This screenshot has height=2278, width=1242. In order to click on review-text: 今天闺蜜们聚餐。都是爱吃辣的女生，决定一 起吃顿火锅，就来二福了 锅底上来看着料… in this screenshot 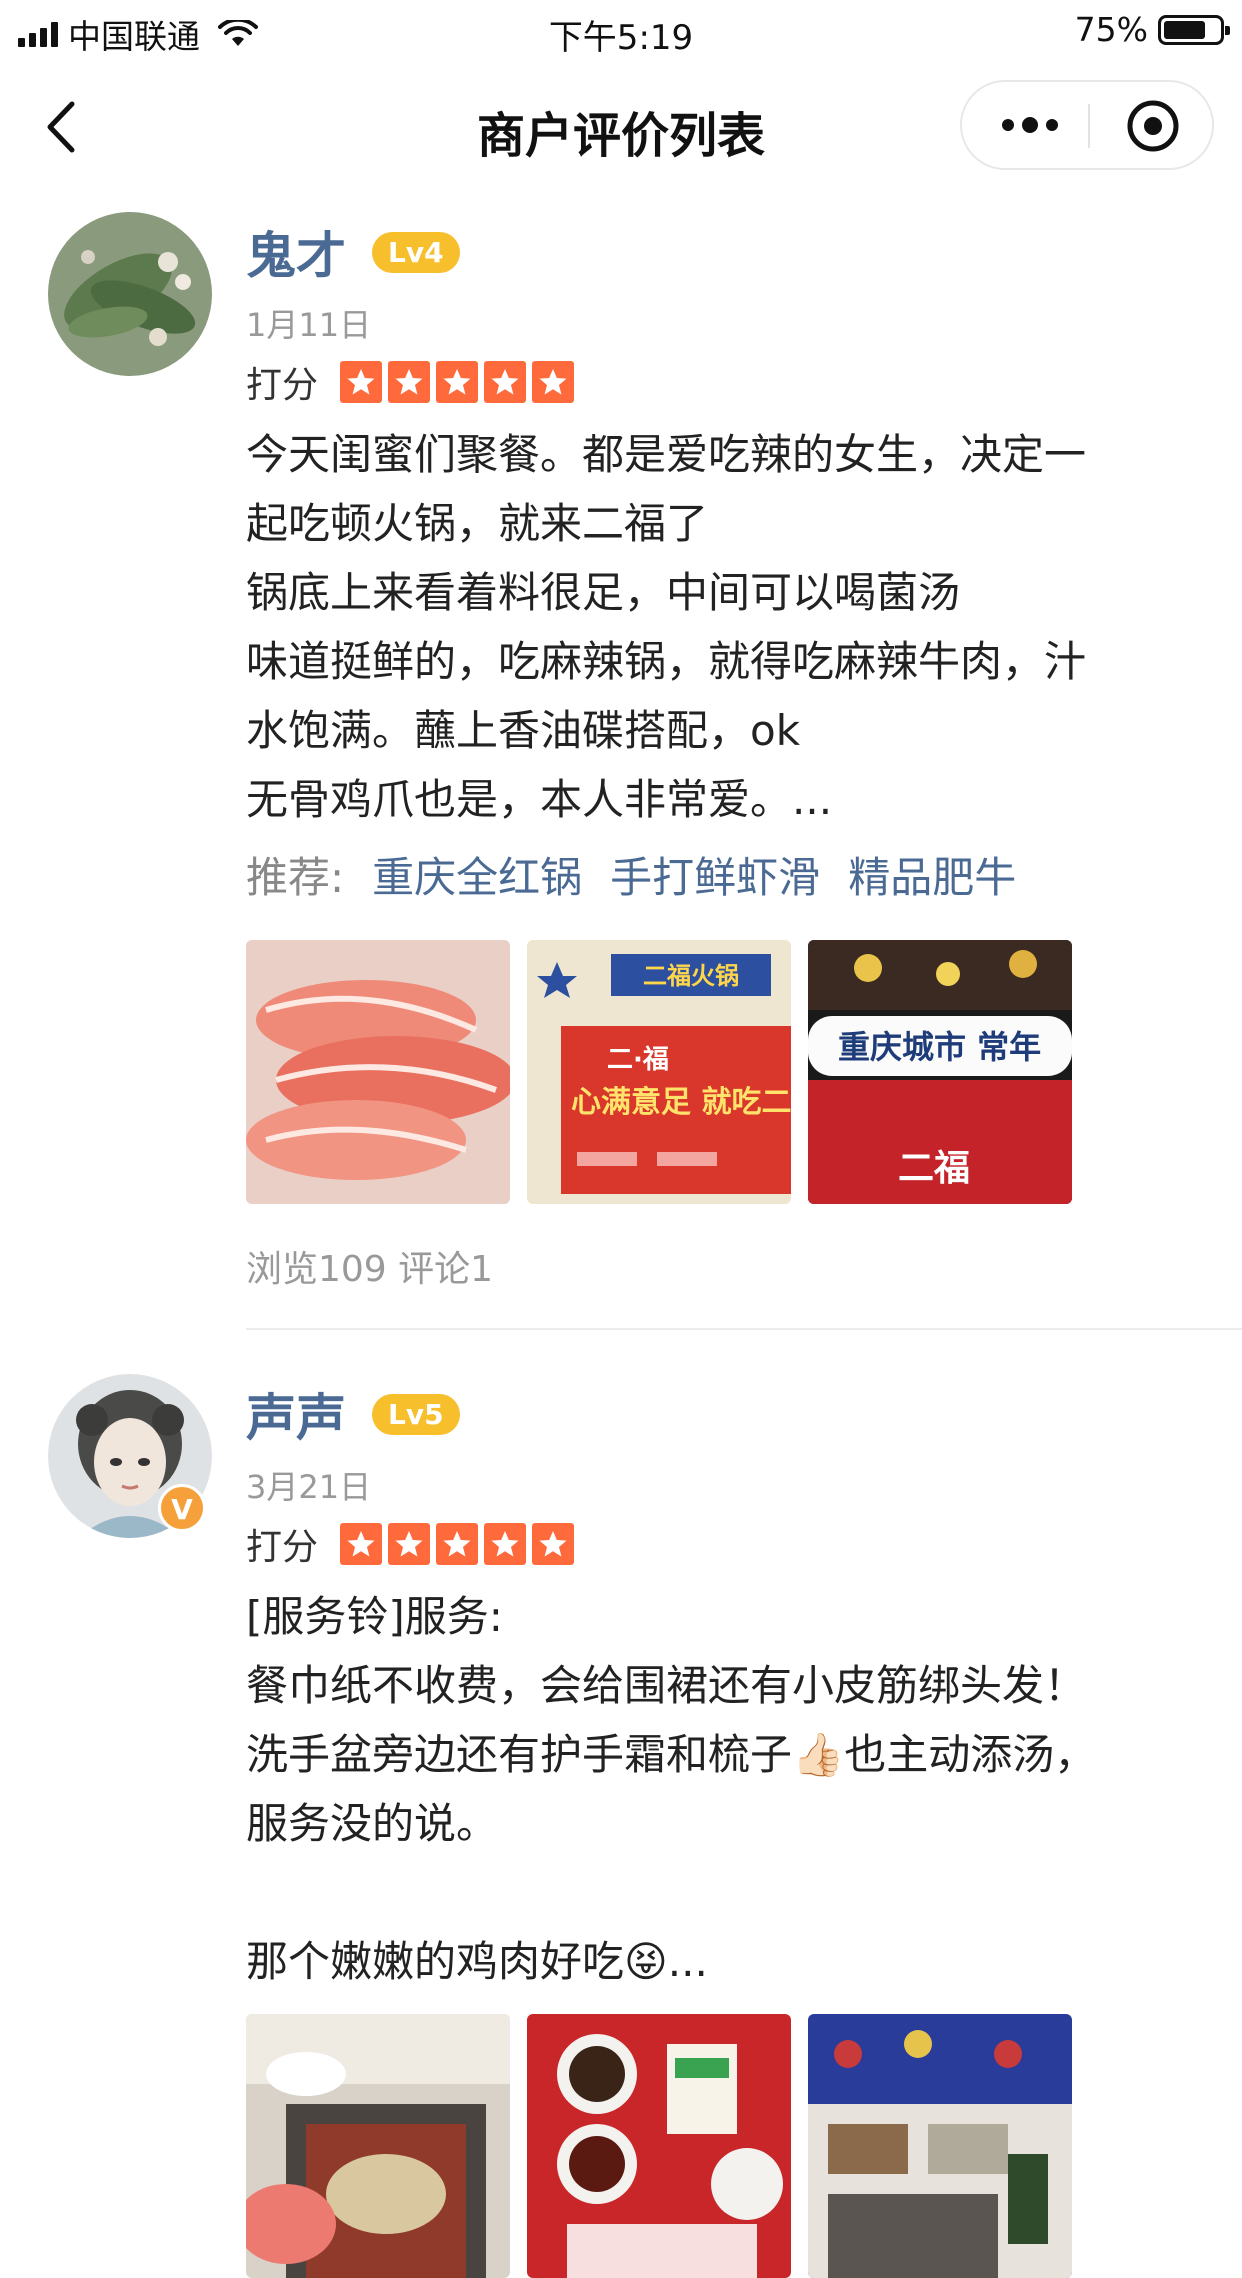, I will do `click(716, 627)`.